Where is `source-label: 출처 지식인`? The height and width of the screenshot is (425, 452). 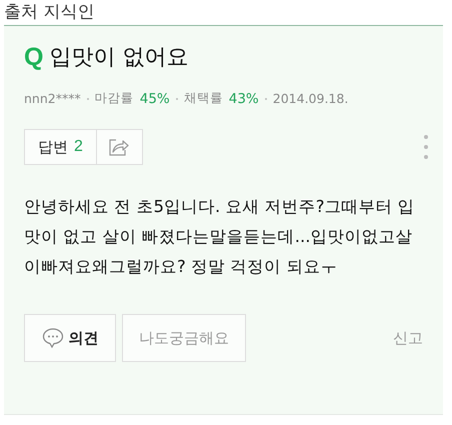 source-label: 출처 지식인 is located at coordinates (49, 12).